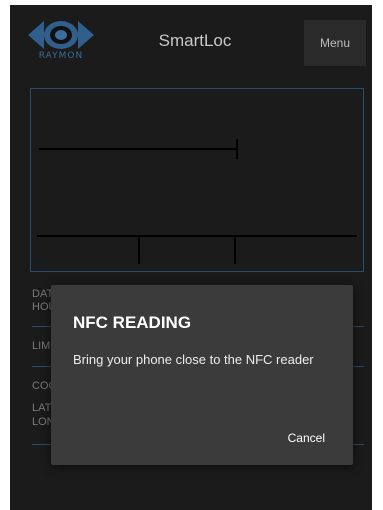 The height and width of the screenshot is (510, 383). Describe the element at coordinates (42, 408) in the screenshot. I see `form-label-latitude: LAT` at that location.